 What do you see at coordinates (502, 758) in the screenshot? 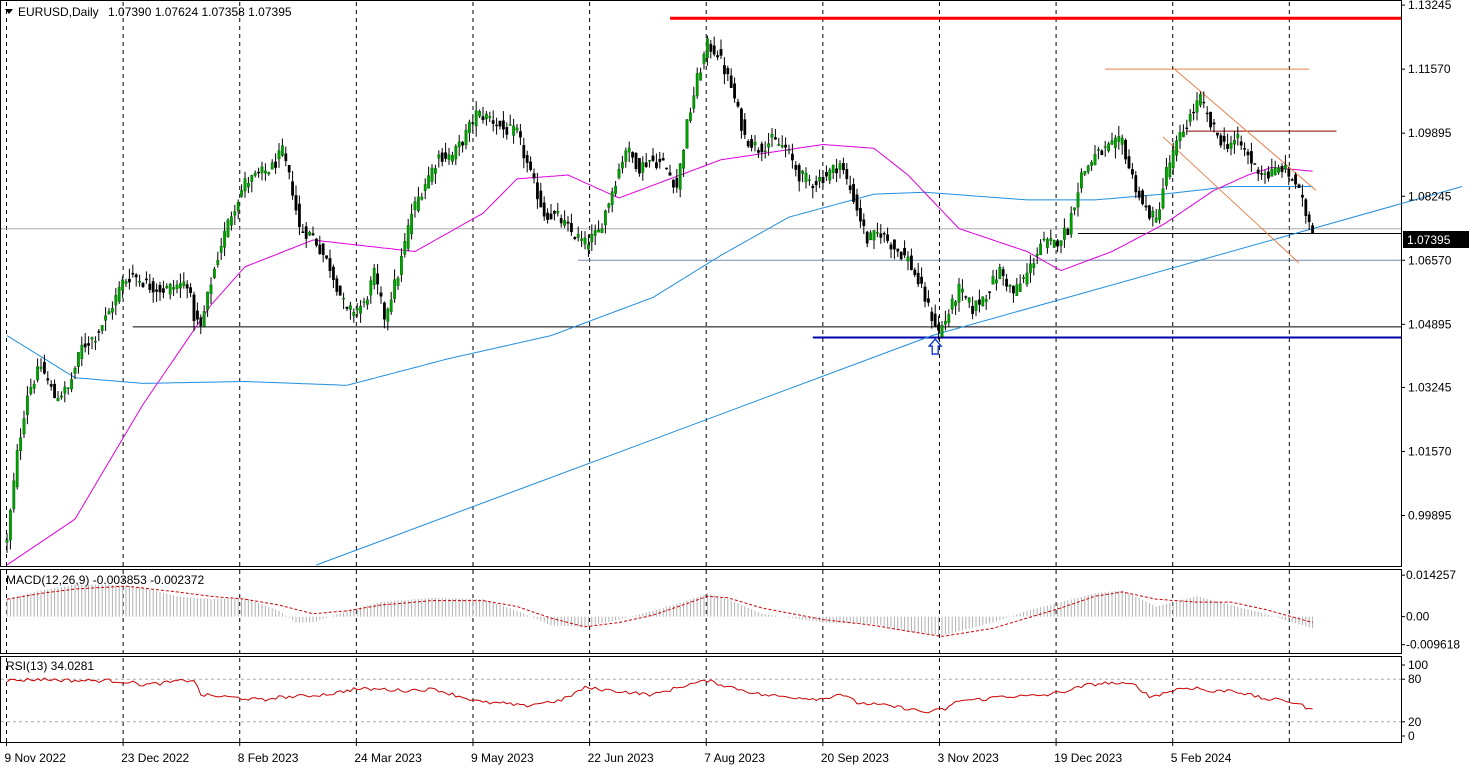
I see `x-tick-label: 9 May 2023` at bounding box center [502, 758].